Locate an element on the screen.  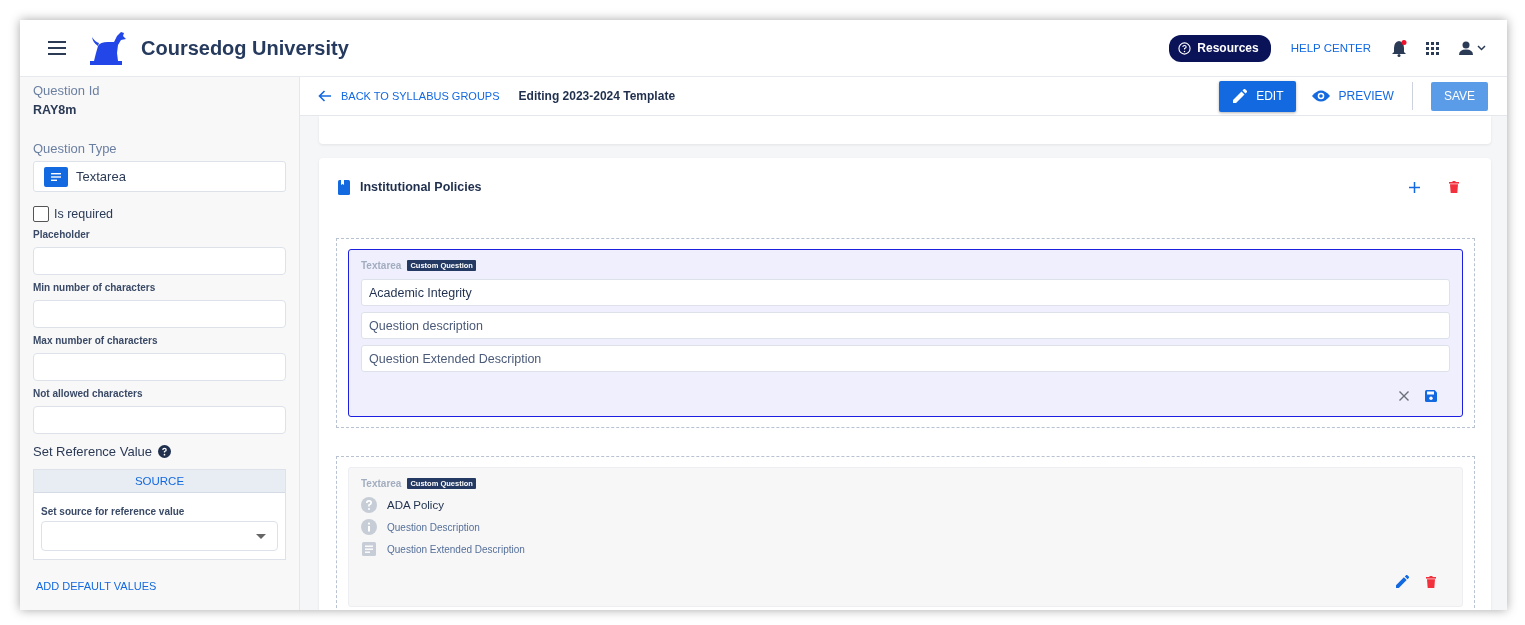
source-tab: SOURCE is located at coordinates (159, 481).